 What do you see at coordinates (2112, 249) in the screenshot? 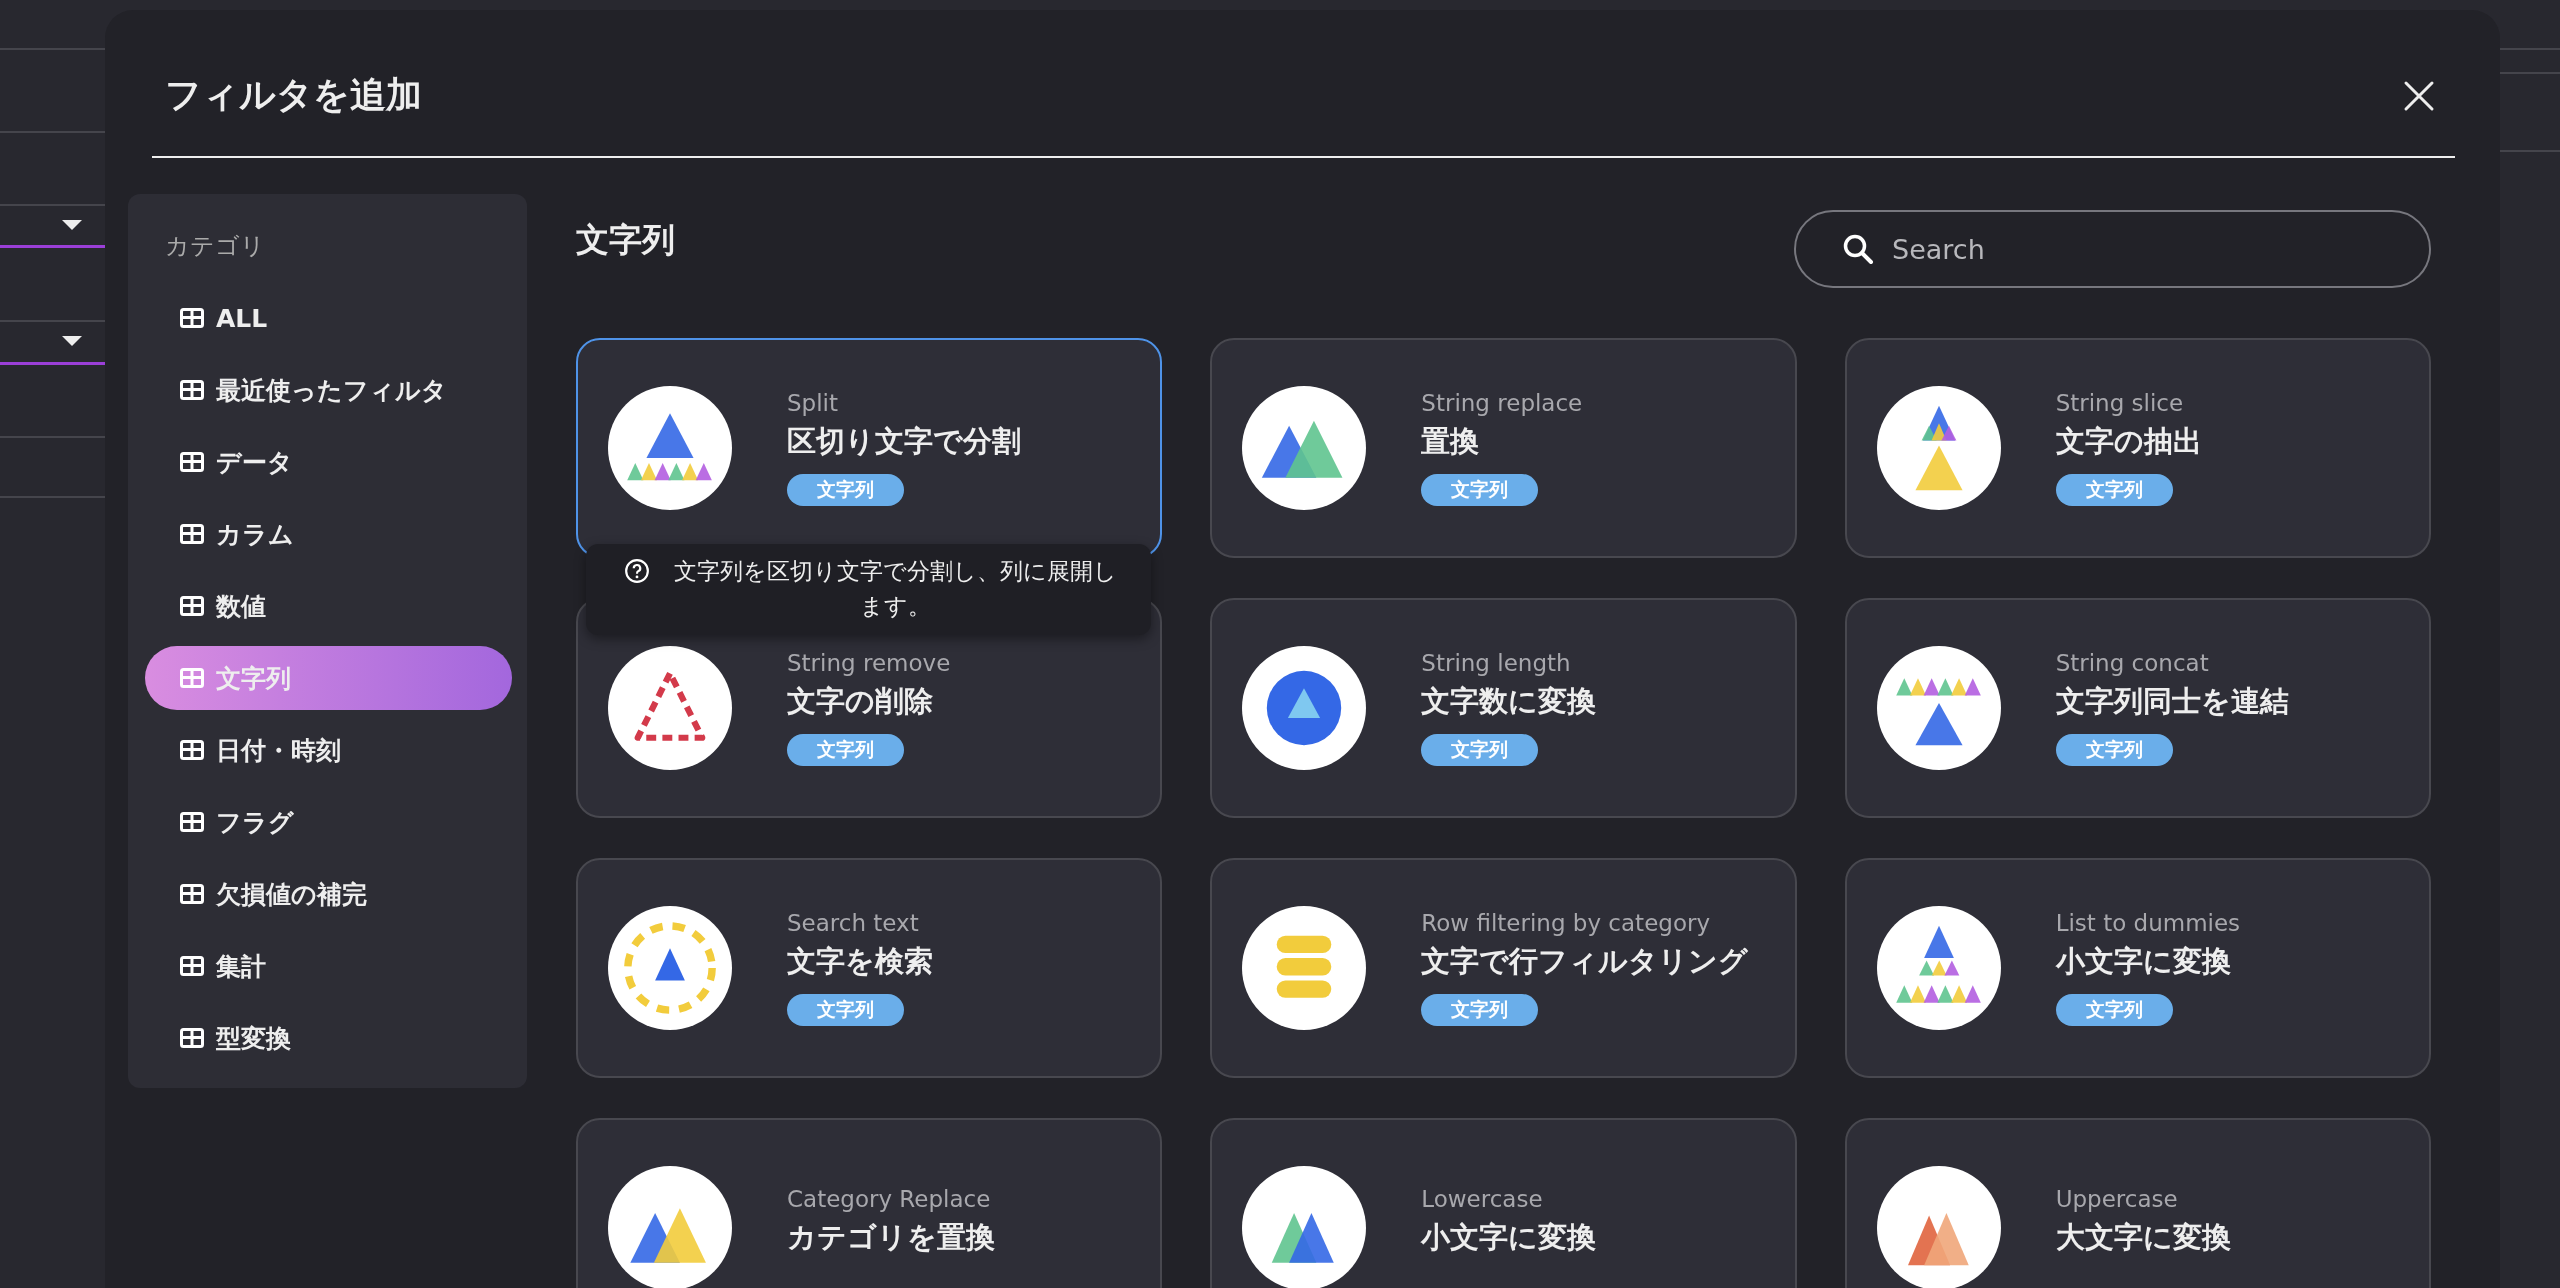
I see `search-field: Search` at bounding box center [2112, 249].